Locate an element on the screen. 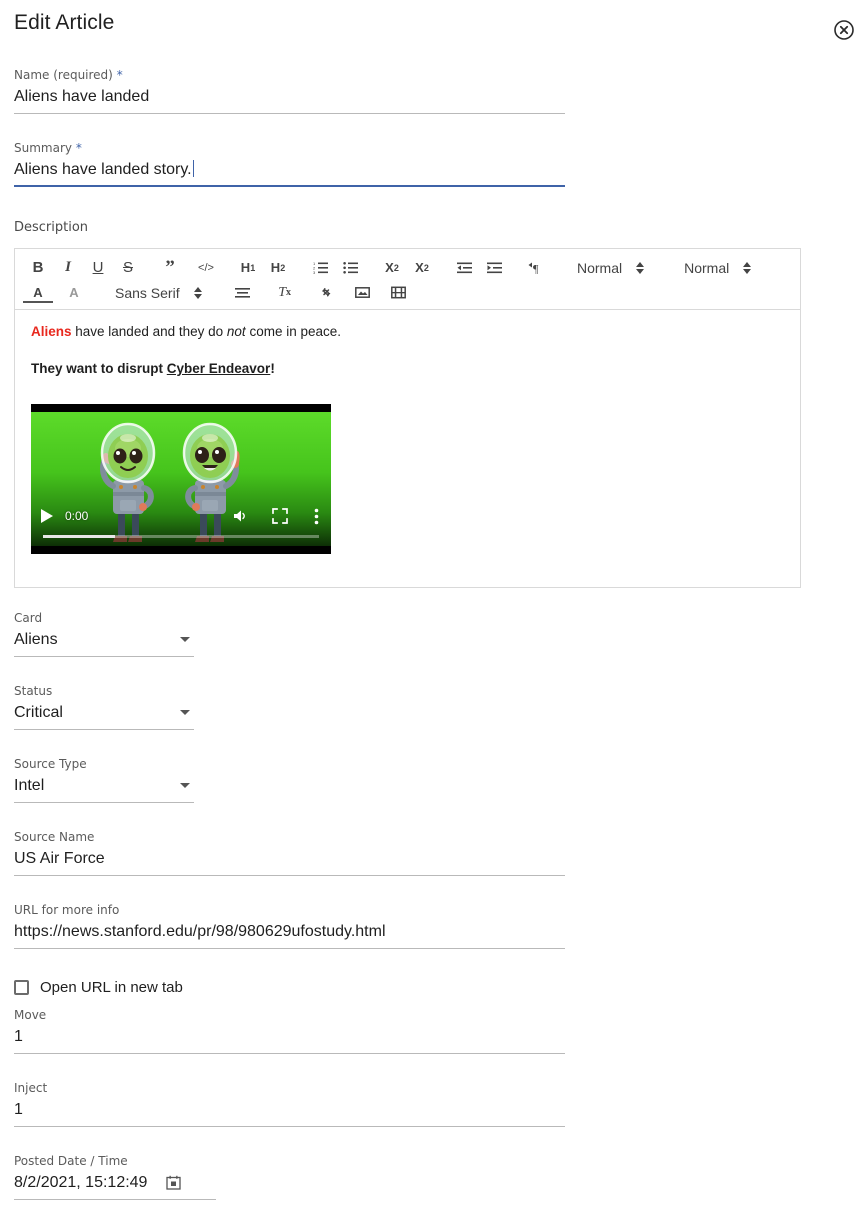  source-type-select: Intel is located at coordinates (104, 789).